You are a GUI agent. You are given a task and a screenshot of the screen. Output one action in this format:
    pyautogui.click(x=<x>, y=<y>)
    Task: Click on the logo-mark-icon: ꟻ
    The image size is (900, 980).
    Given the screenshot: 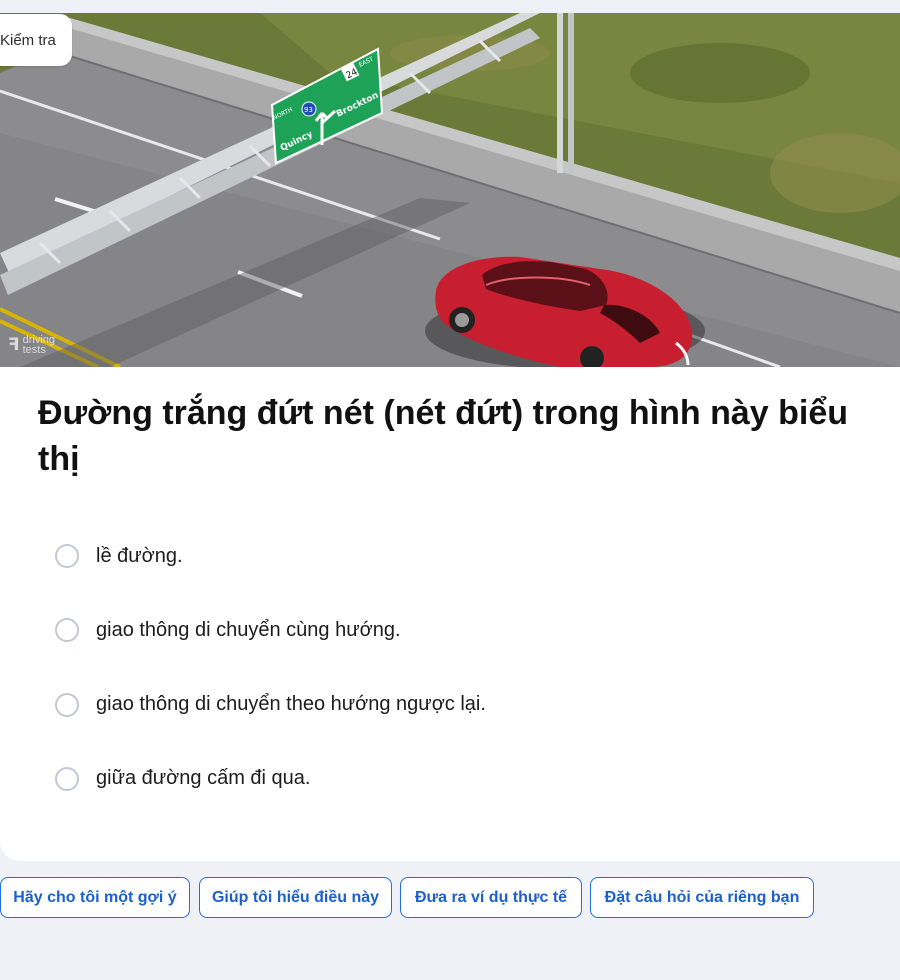 What is the action you would take?
    pyautogui.click(x=14, y=345)
    